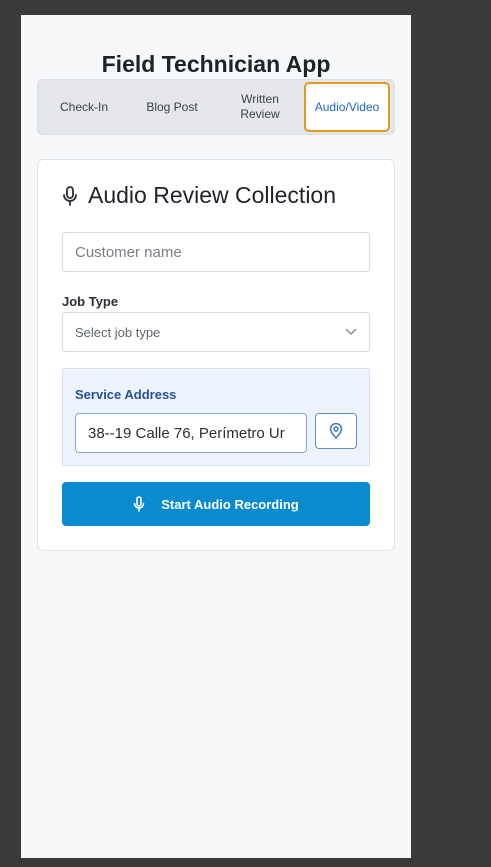 Image resolution: width=491 pixels, height=867 pixels. What do you see at coordinates (216, 332) in the screenshot?
I see `job-type-select: Select job type` at bounding box center [216, 332].